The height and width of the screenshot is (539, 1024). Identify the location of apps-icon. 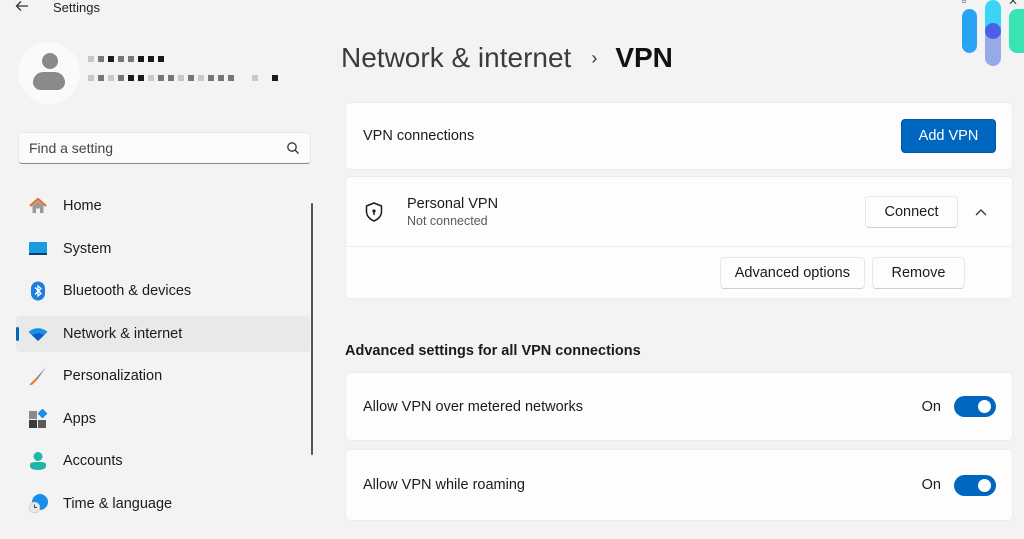
(38, 418).